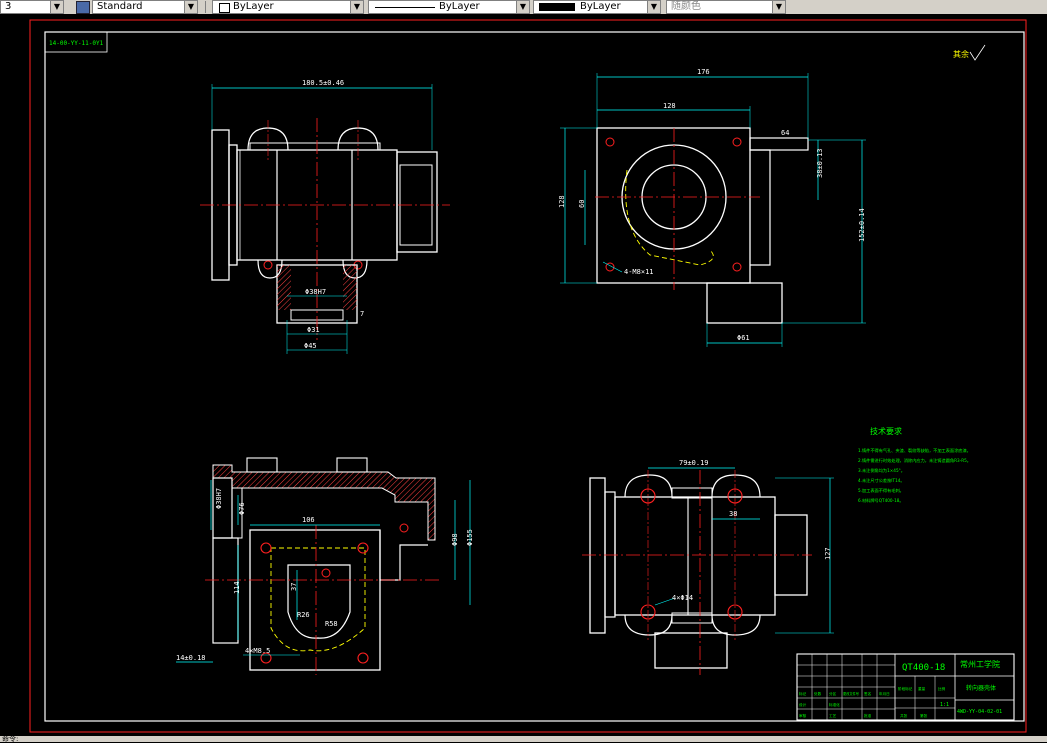 This screenshot has height=743, width=1047. I want to click on title-label: 更改文件号, so click(851, 693).